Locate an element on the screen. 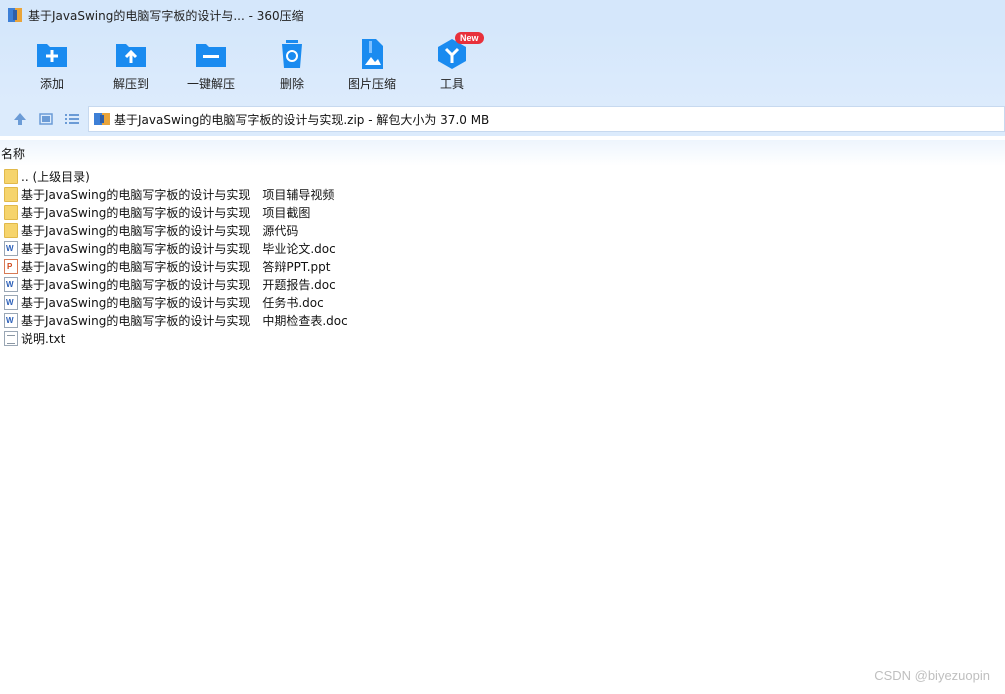  file-name: 基于JavaSwing的电脑写字板的设计与实现 项目截图 is located at coordinates (166, 212).